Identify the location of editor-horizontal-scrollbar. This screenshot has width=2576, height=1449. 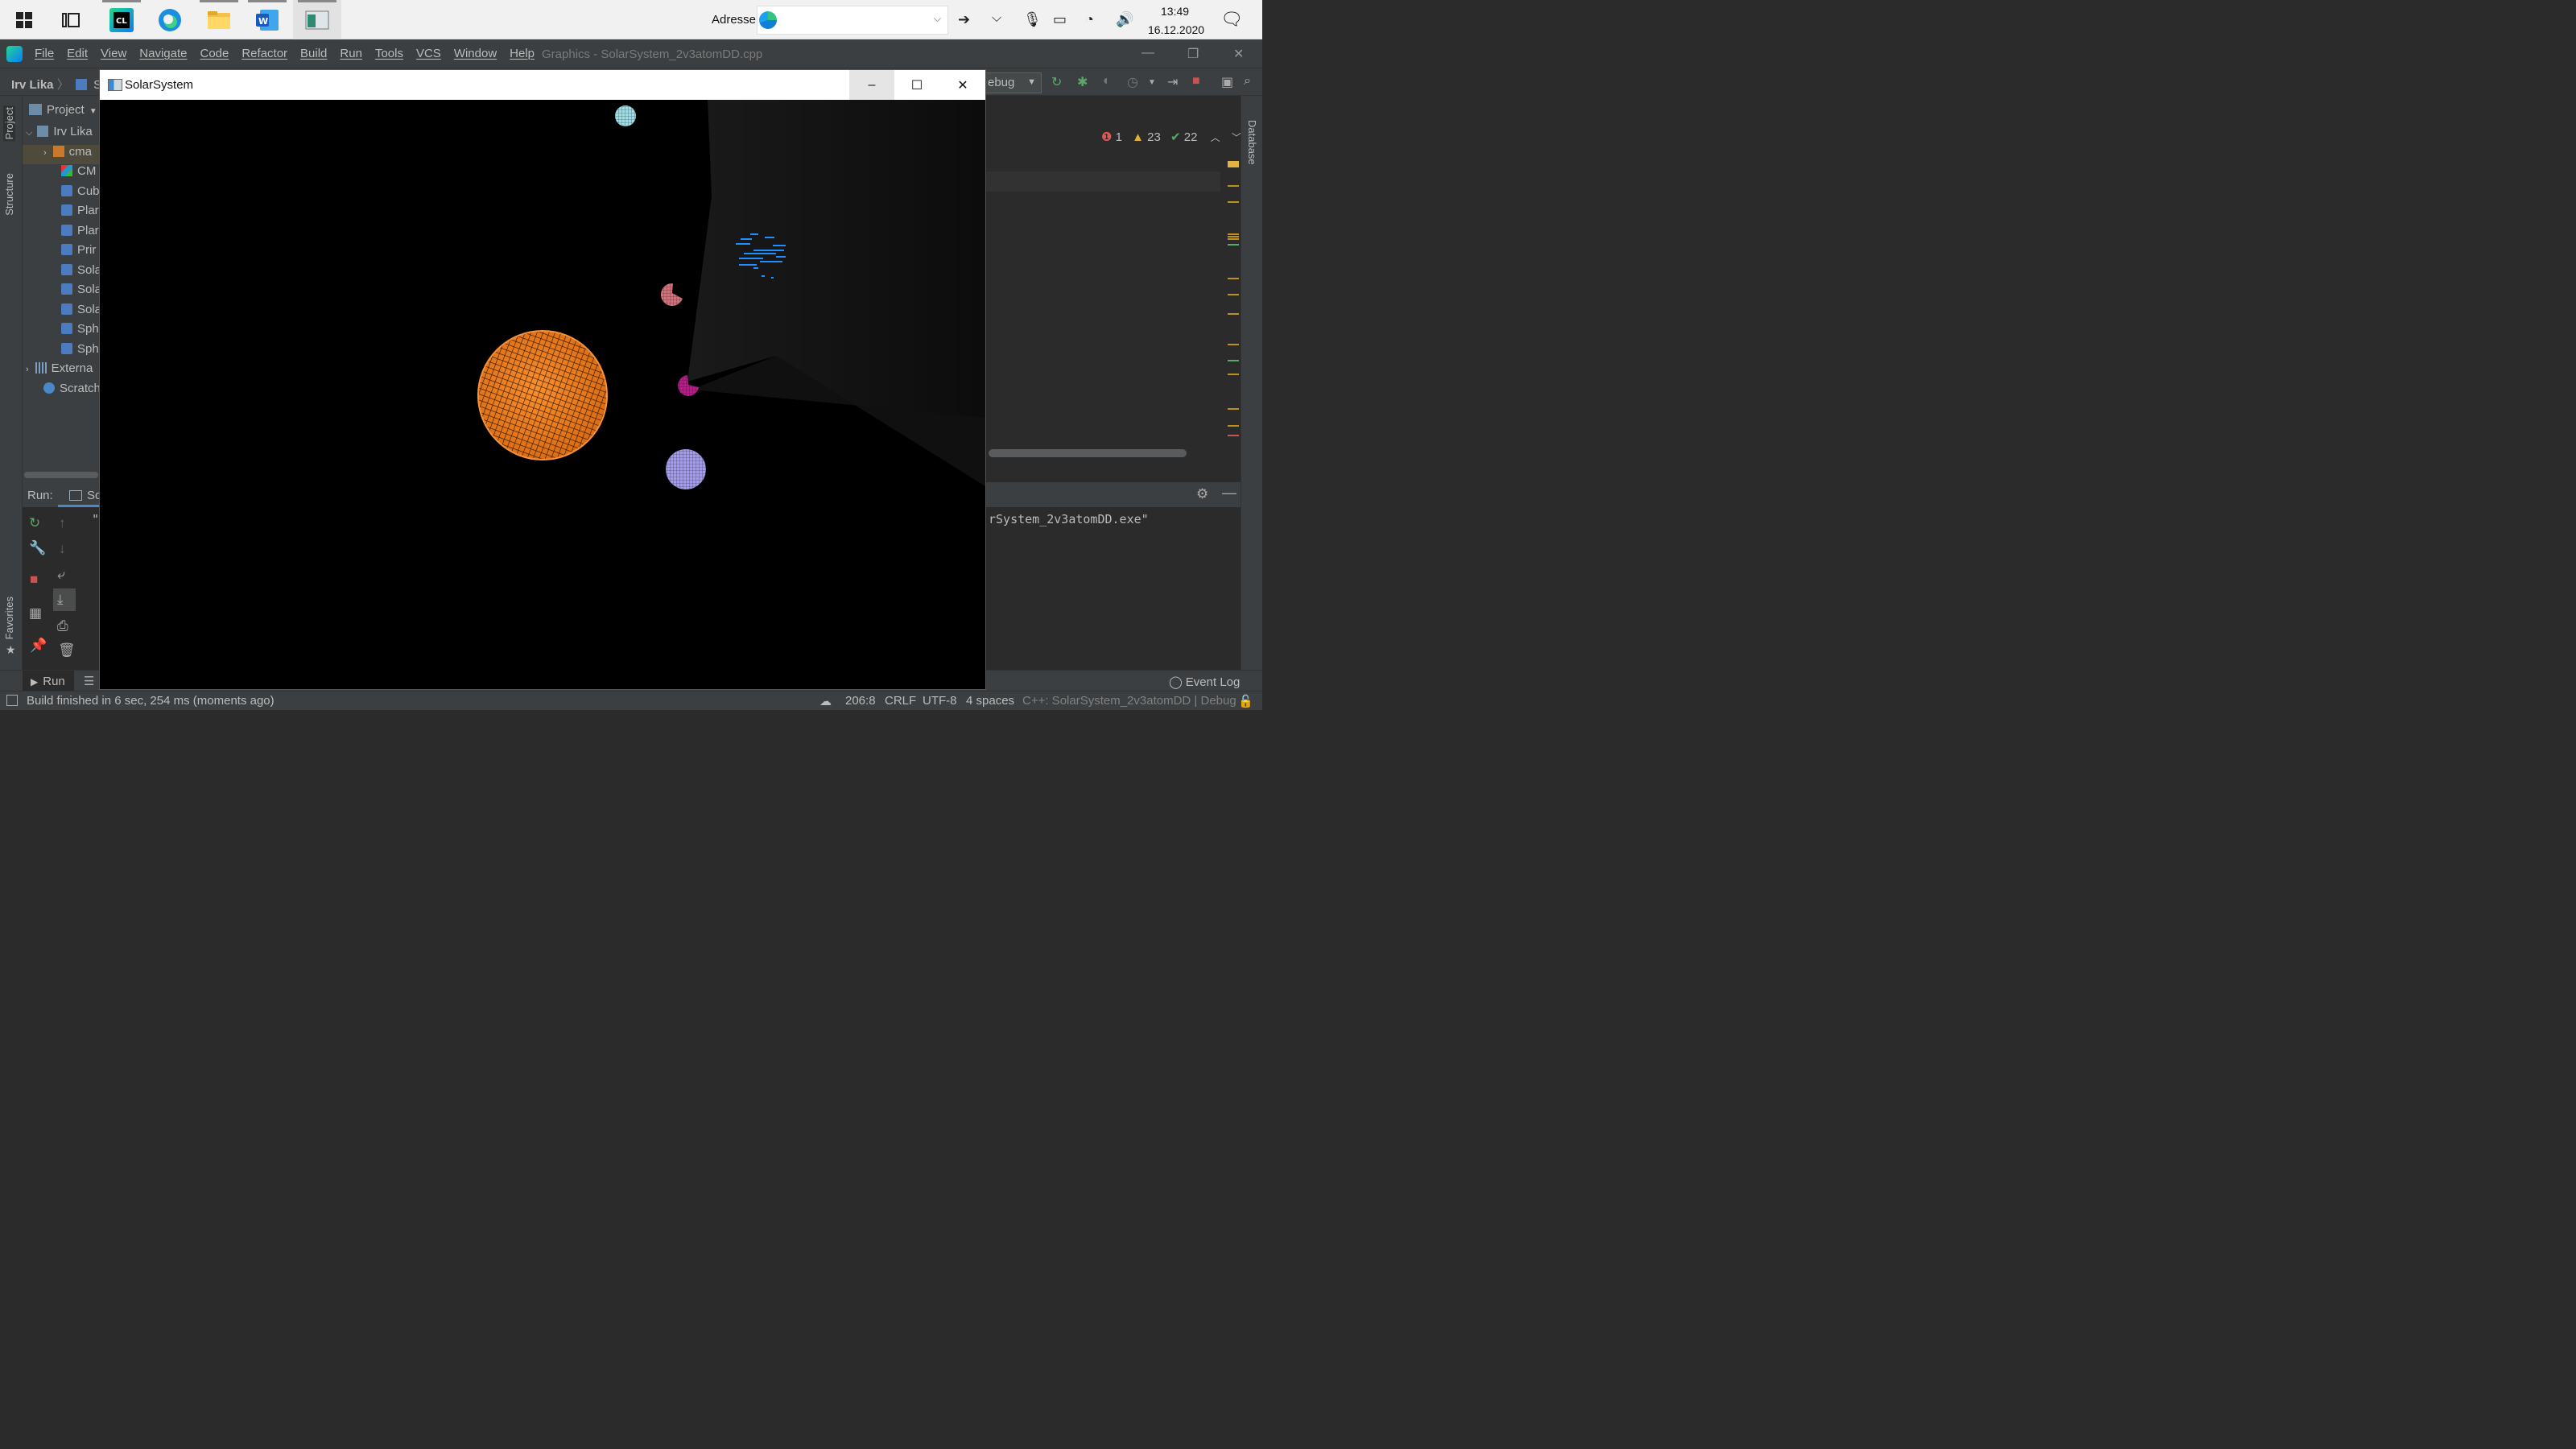
(1088, 453).